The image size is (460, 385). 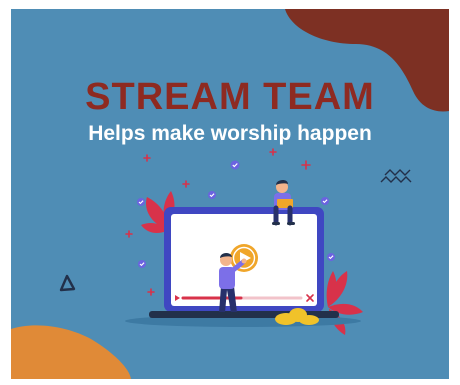 What do you see at coordinates (67, 283) in the screenshot?
I see `triangle-outline-icon` at bounding box center [67, 283].